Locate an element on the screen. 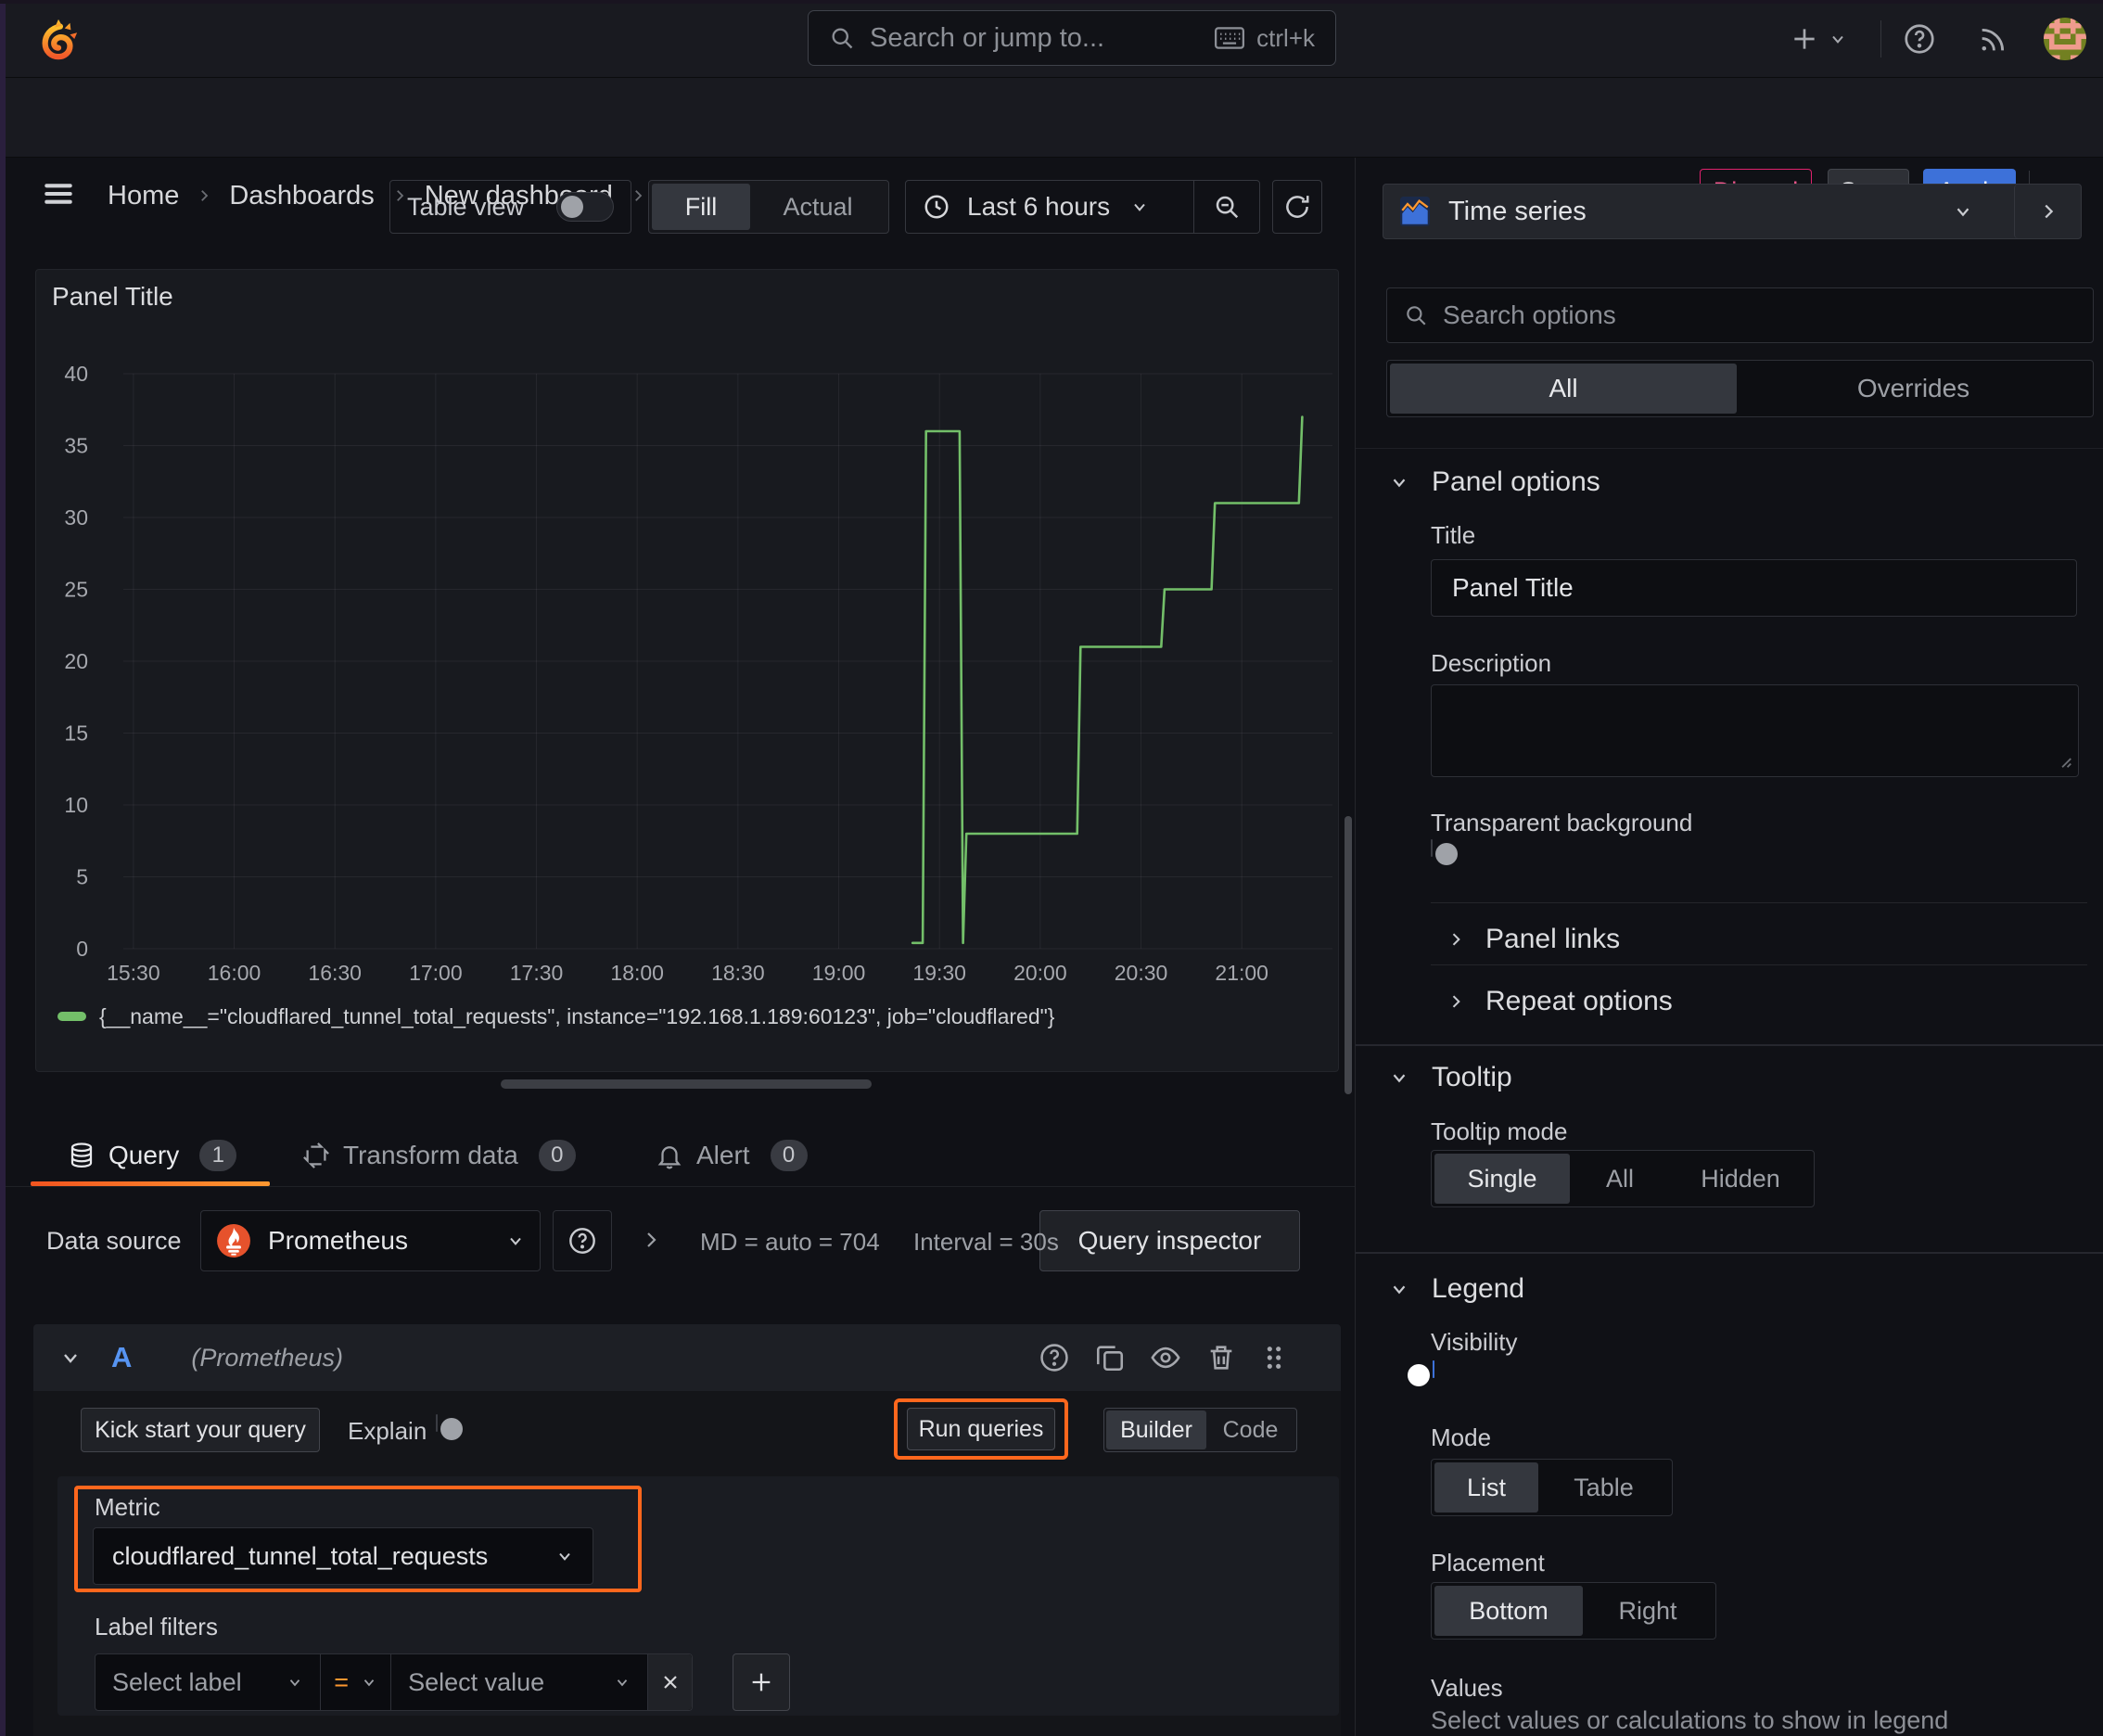 Image resolution: width=2103 pixels, height=1736 pixels. datasource-label: Data source is located at coordinates (114, 1241).